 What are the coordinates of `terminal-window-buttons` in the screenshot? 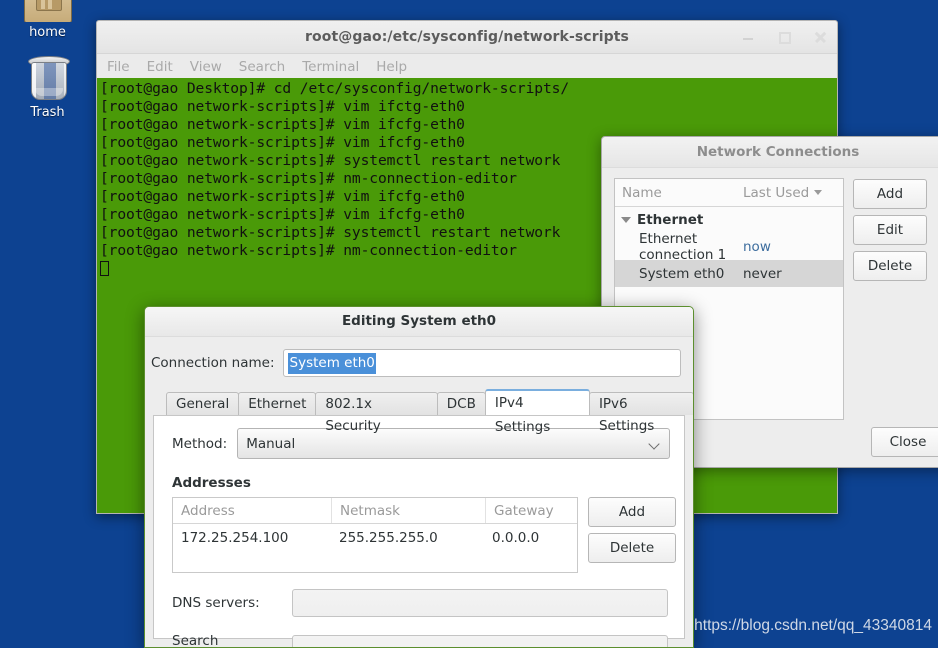 It's located at (784, 37).